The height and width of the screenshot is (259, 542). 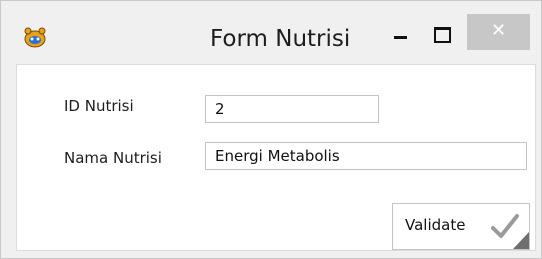 What do you see at coordinates (435, 225) in the screenshot?
I see `validate-button-label: Validate` at bounding box center [435, 225].